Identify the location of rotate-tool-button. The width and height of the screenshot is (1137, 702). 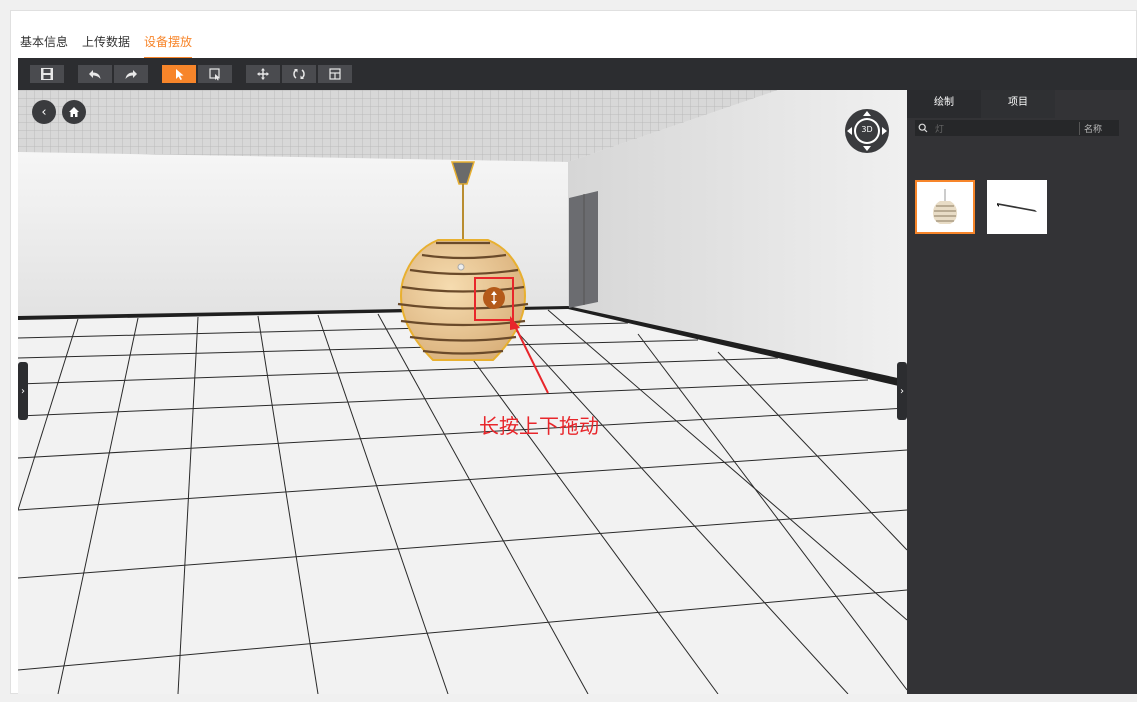
(299, 74).